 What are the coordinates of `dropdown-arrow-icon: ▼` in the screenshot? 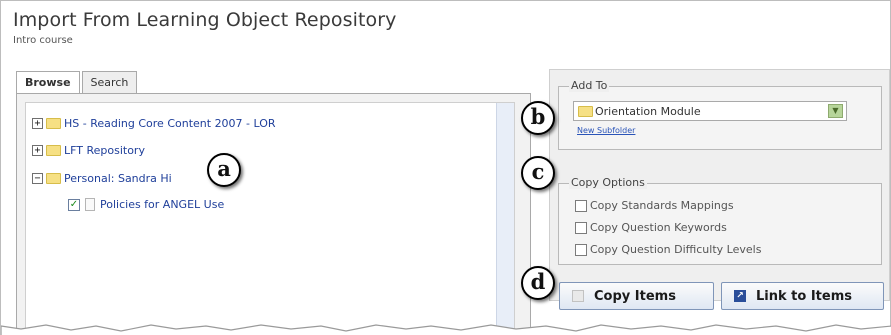 It's located at (835, 111).